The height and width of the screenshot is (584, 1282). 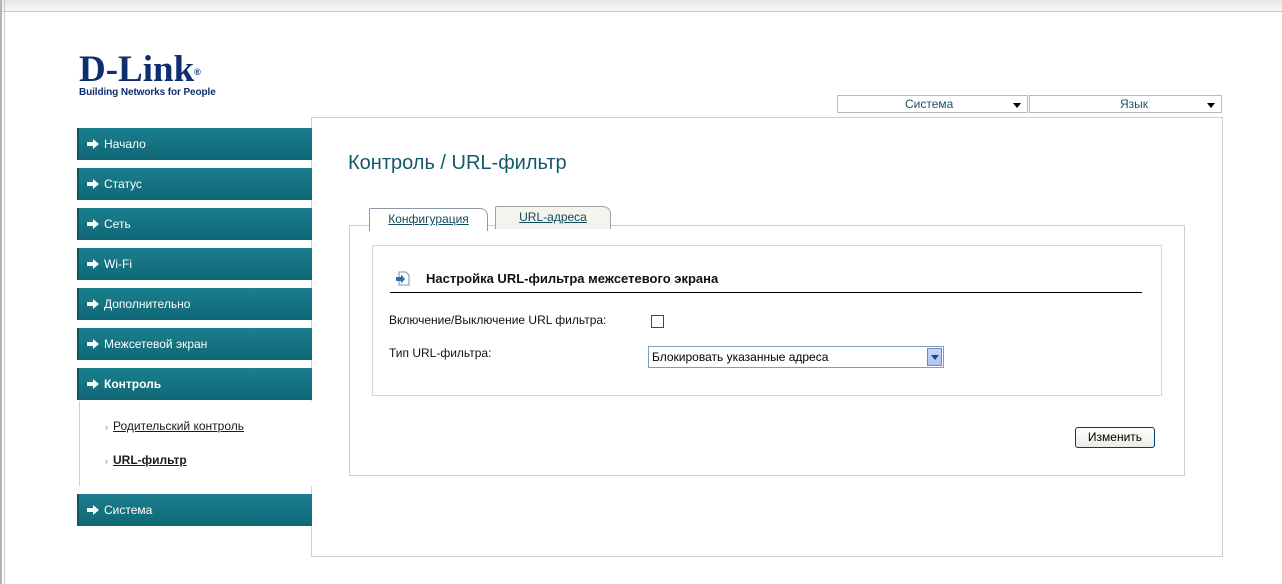 I want to click on sidebar-item-home: Начало, so click(x=194, y=144).